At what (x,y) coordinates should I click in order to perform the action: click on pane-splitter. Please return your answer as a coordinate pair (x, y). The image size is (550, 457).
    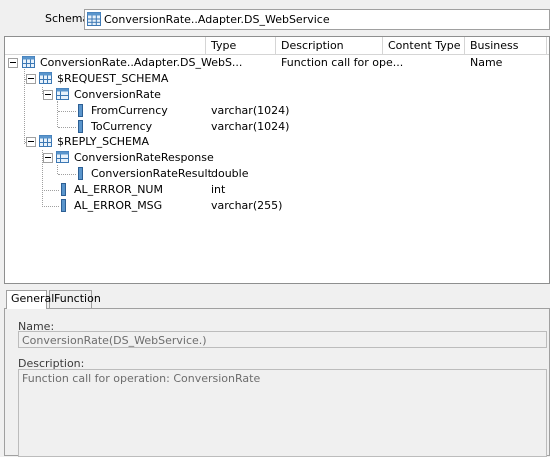
    Looking at the image, I should click on (275, 286).